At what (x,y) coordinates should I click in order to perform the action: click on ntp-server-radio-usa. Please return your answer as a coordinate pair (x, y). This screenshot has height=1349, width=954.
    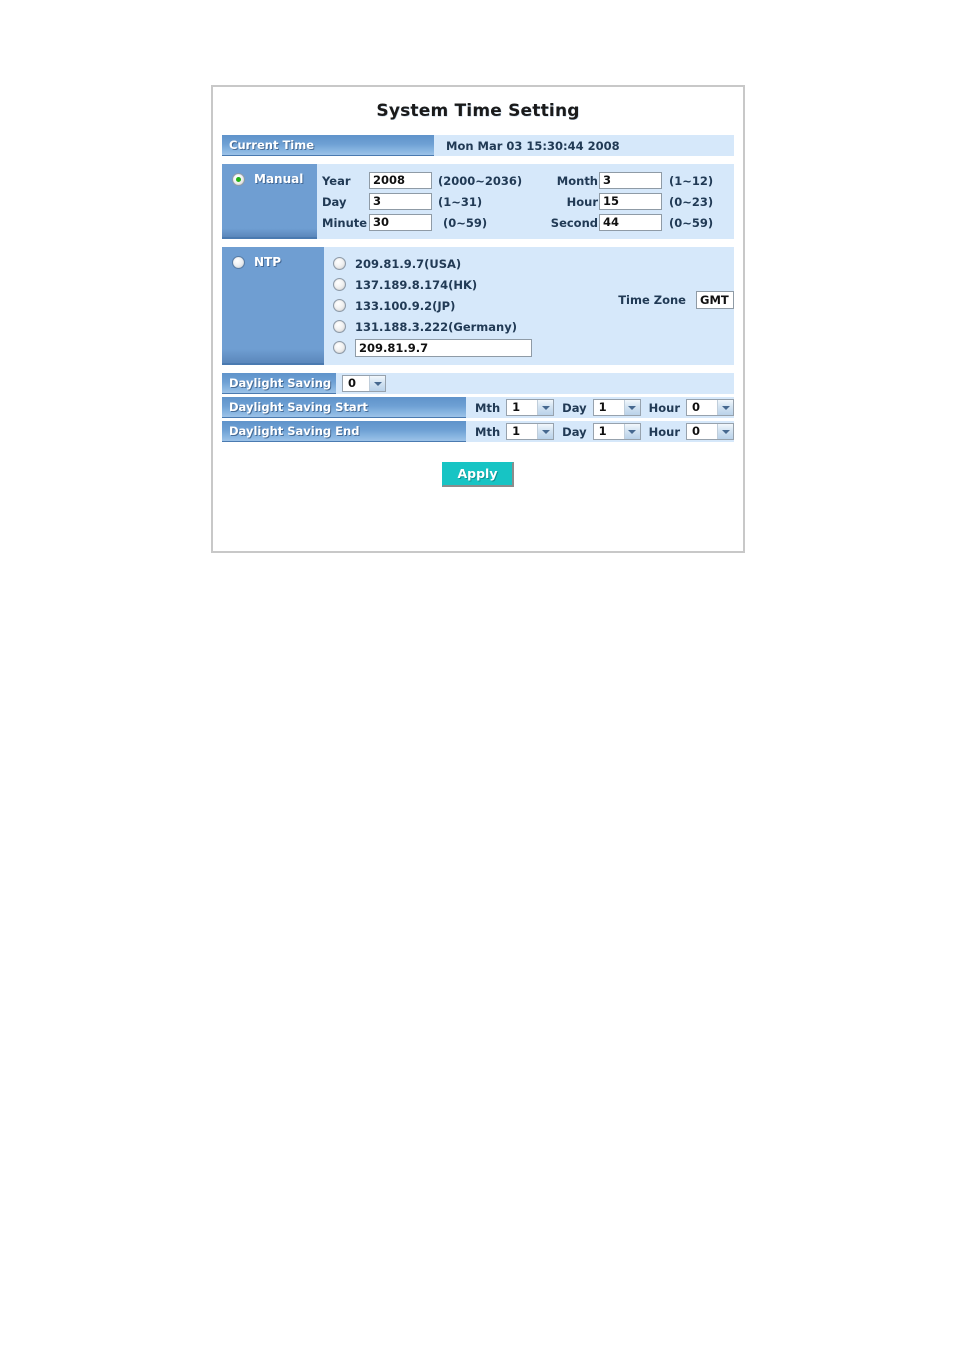
    Looking at the image, I should click on (339, 263).